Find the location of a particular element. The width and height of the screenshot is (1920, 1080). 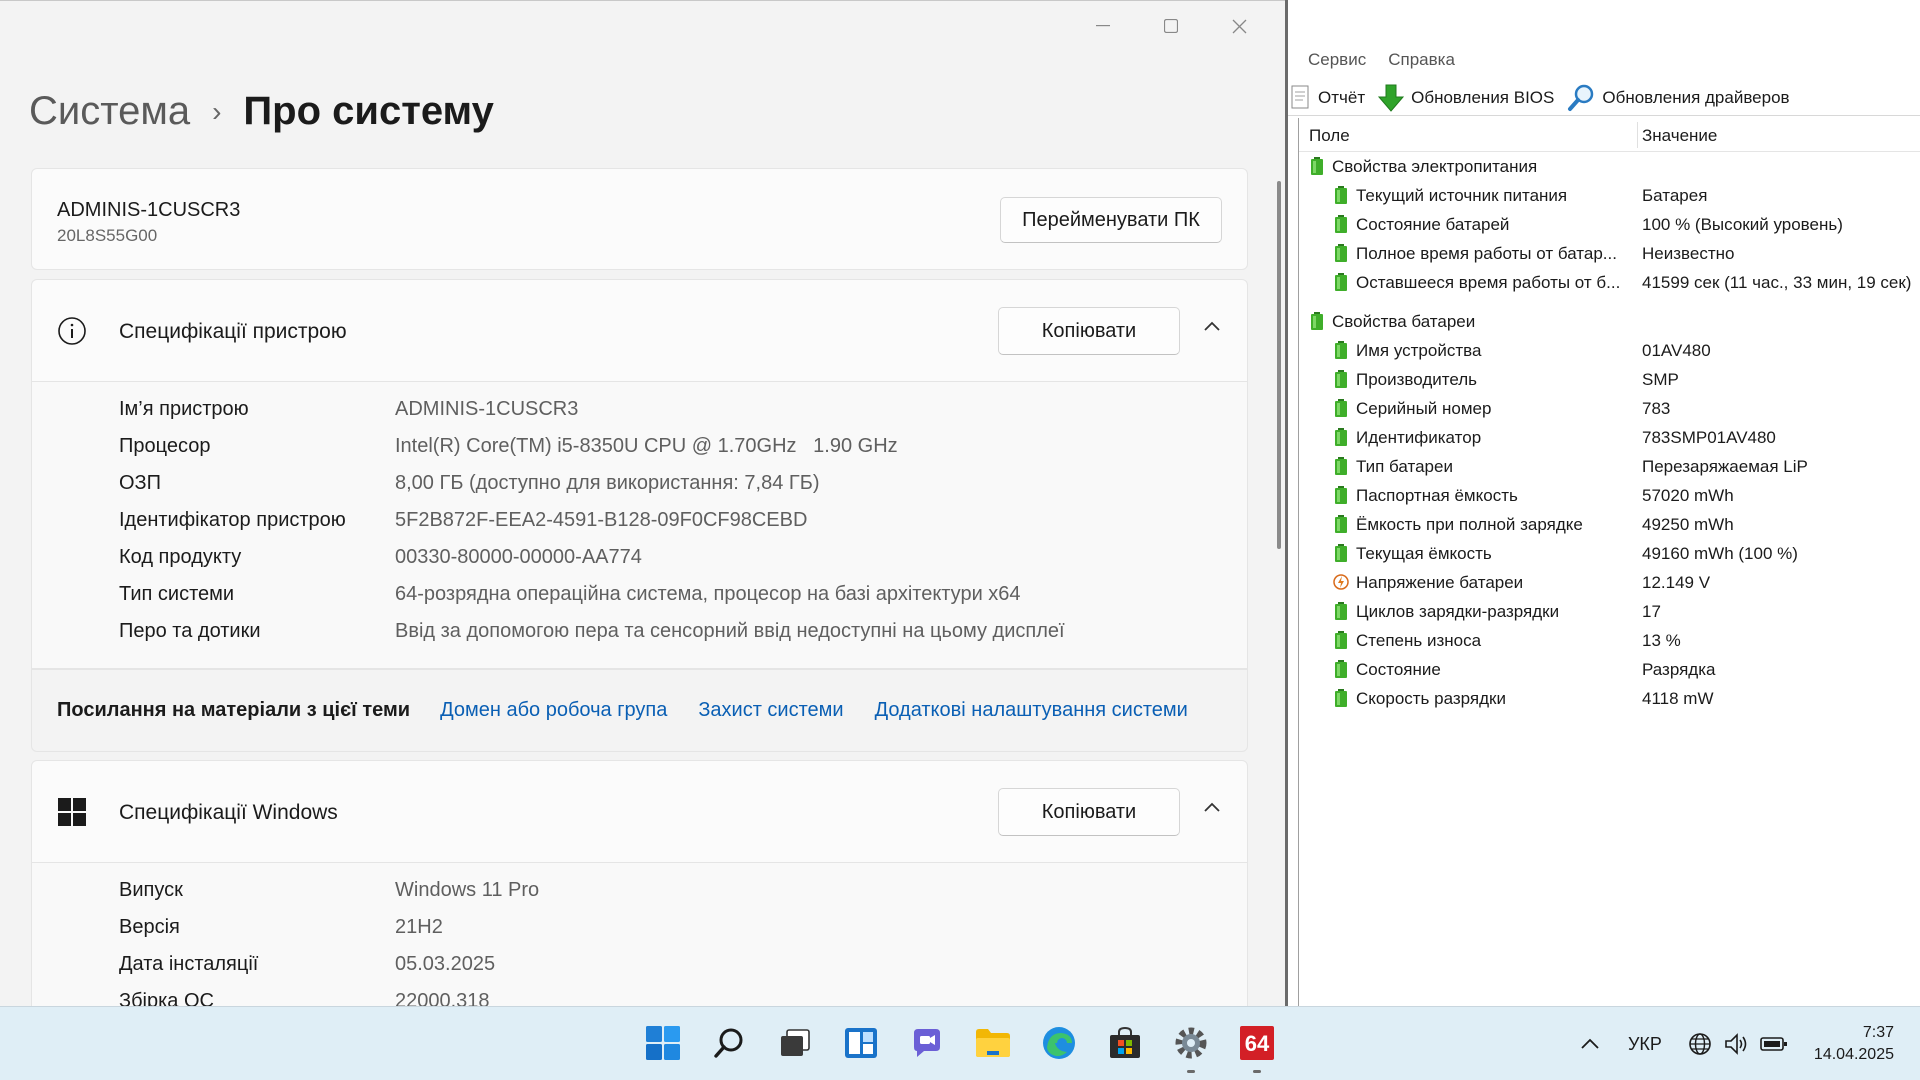

task-view-icon is located at coordinates (795, 1042).